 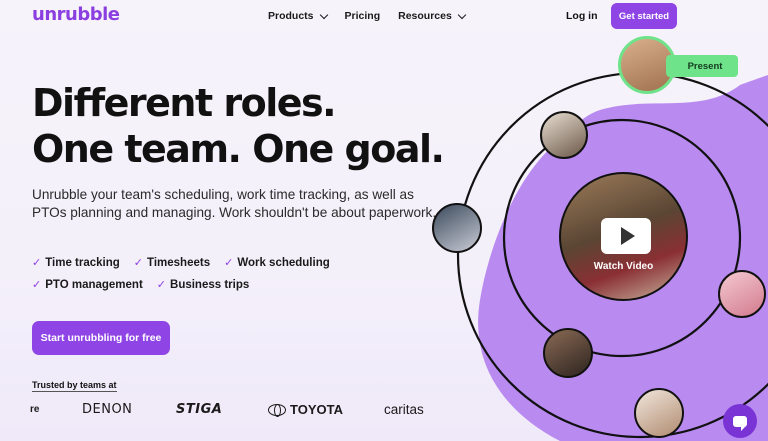 I want to click on stiga-logo: STIGA, so click(x=199, y=409).